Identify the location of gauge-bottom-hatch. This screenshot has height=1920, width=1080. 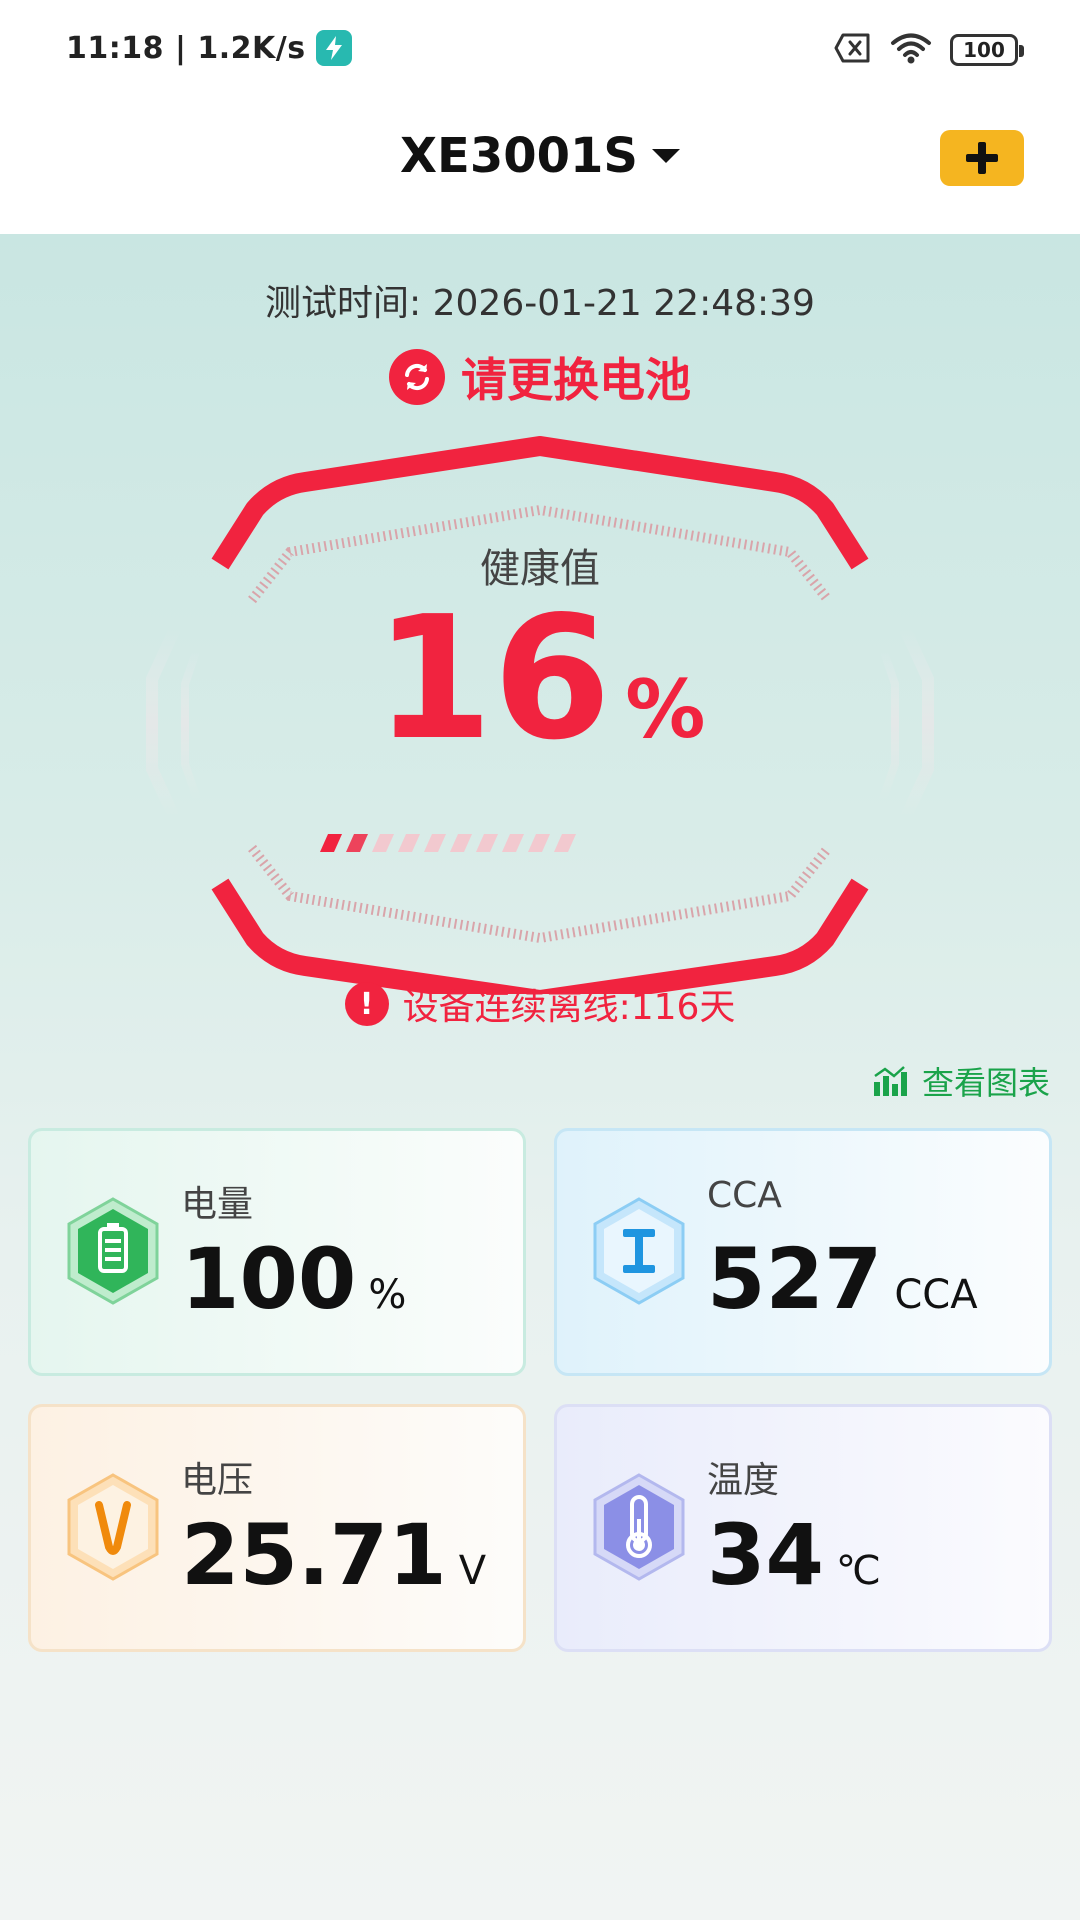
(540, 894).